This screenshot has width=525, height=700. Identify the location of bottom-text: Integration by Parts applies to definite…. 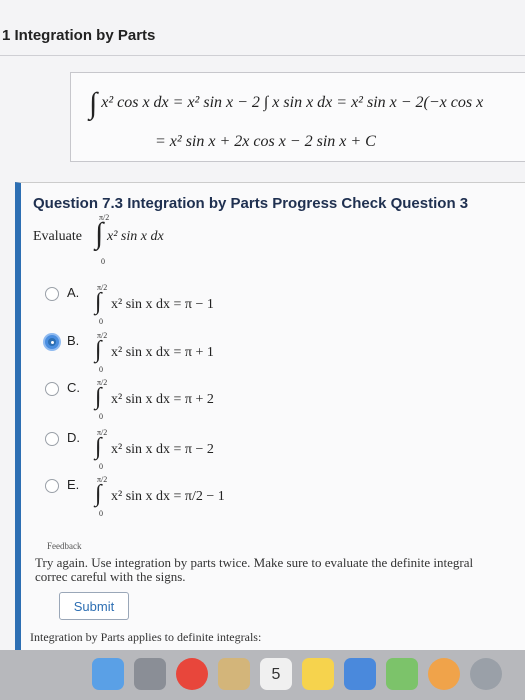
(146, 637).